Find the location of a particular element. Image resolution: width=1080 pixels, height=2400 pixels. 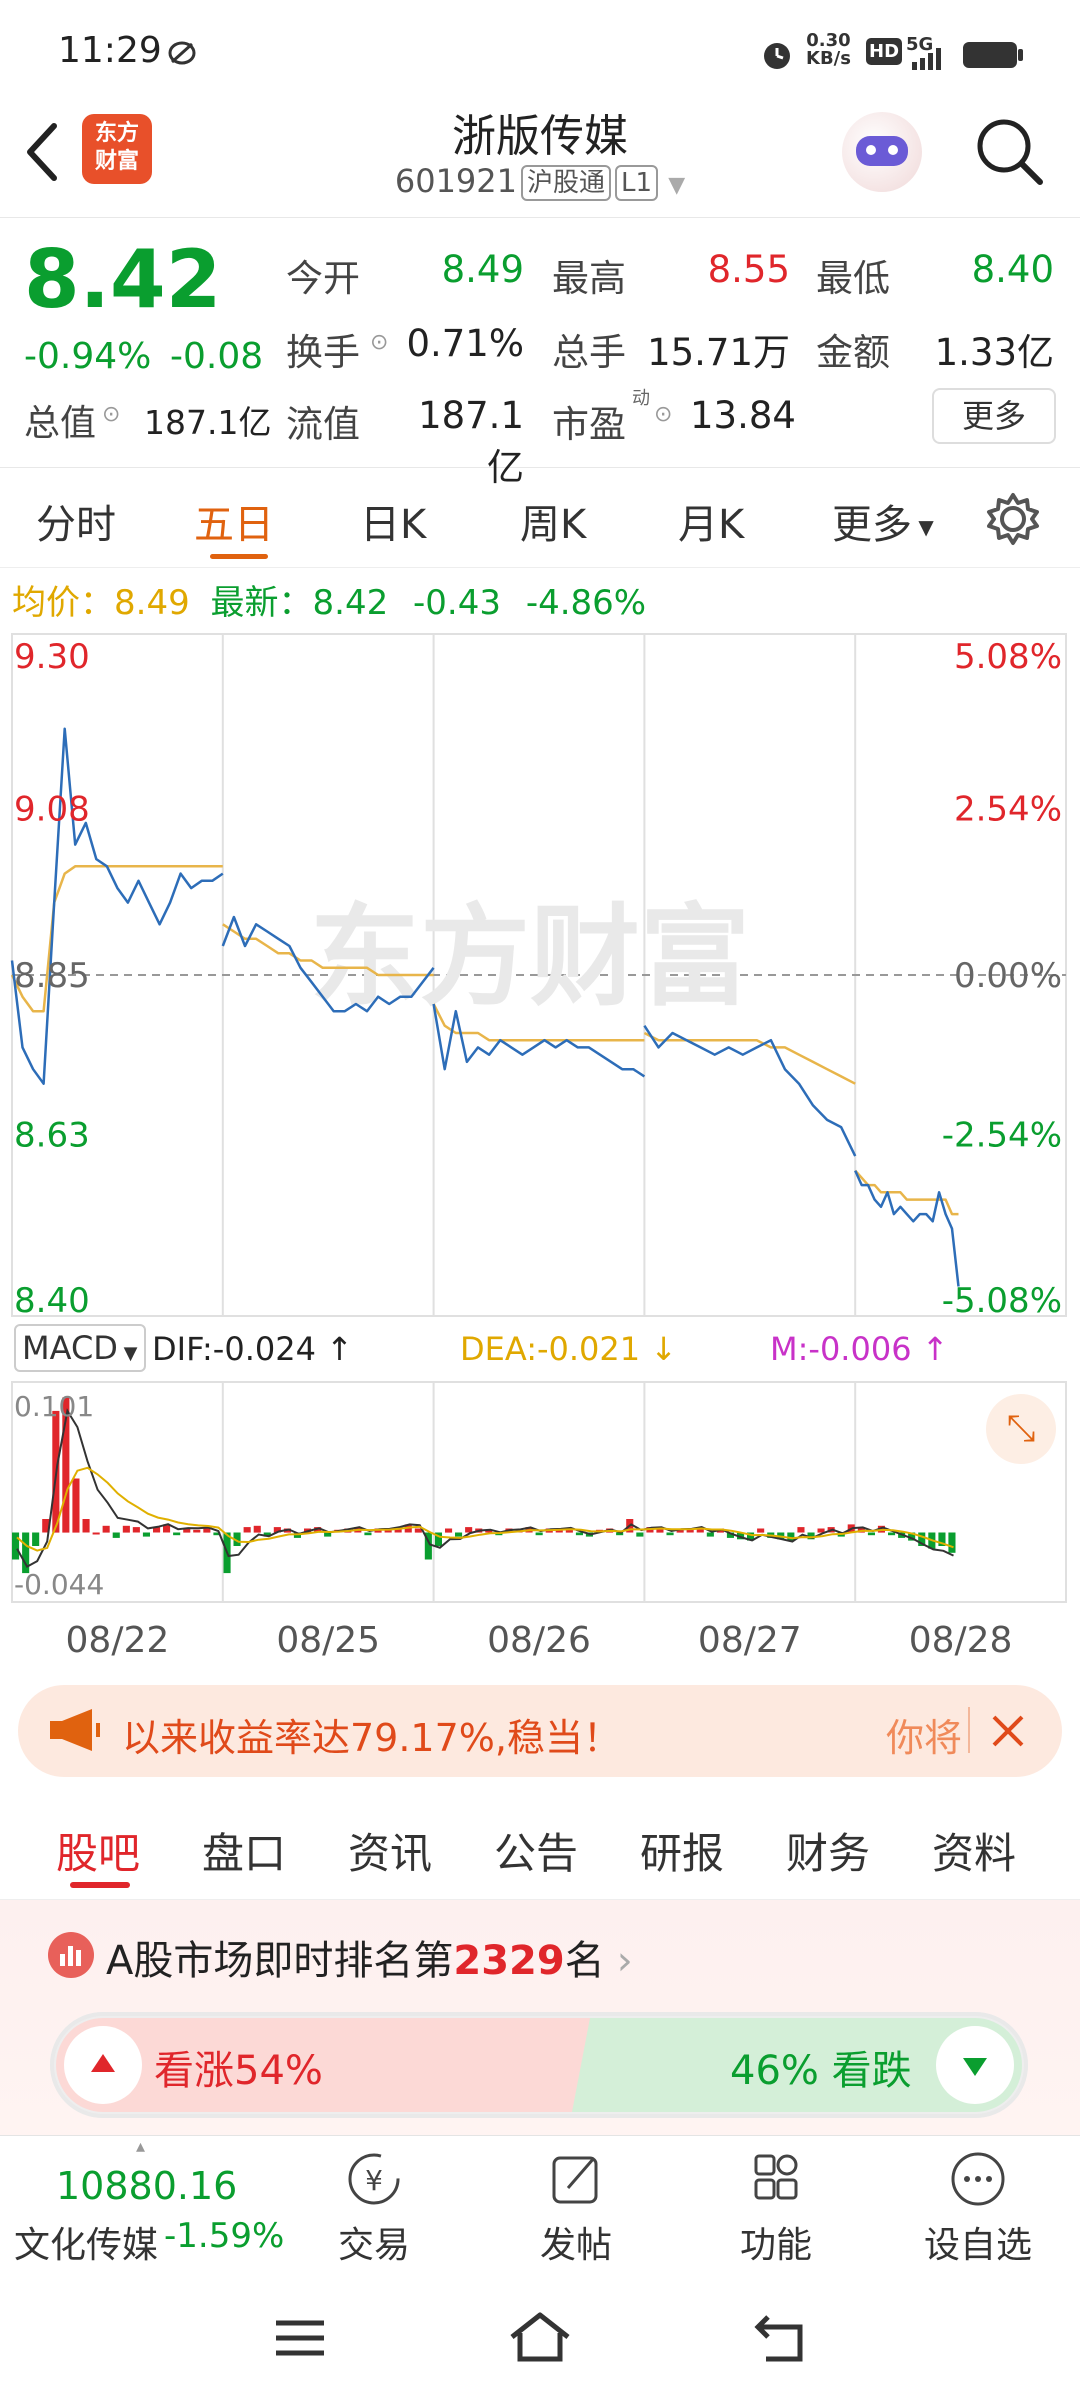

status-bar: 11:29 0.30 KB/s HD 5G is located at coordinates (540, 50).